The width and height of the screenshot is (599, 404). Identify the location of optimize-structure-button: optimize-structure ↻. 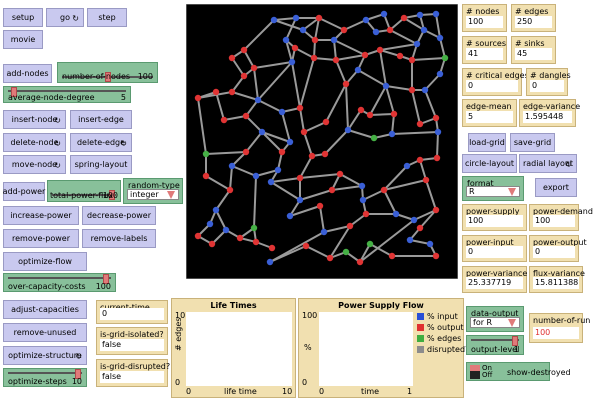
(45, 355).